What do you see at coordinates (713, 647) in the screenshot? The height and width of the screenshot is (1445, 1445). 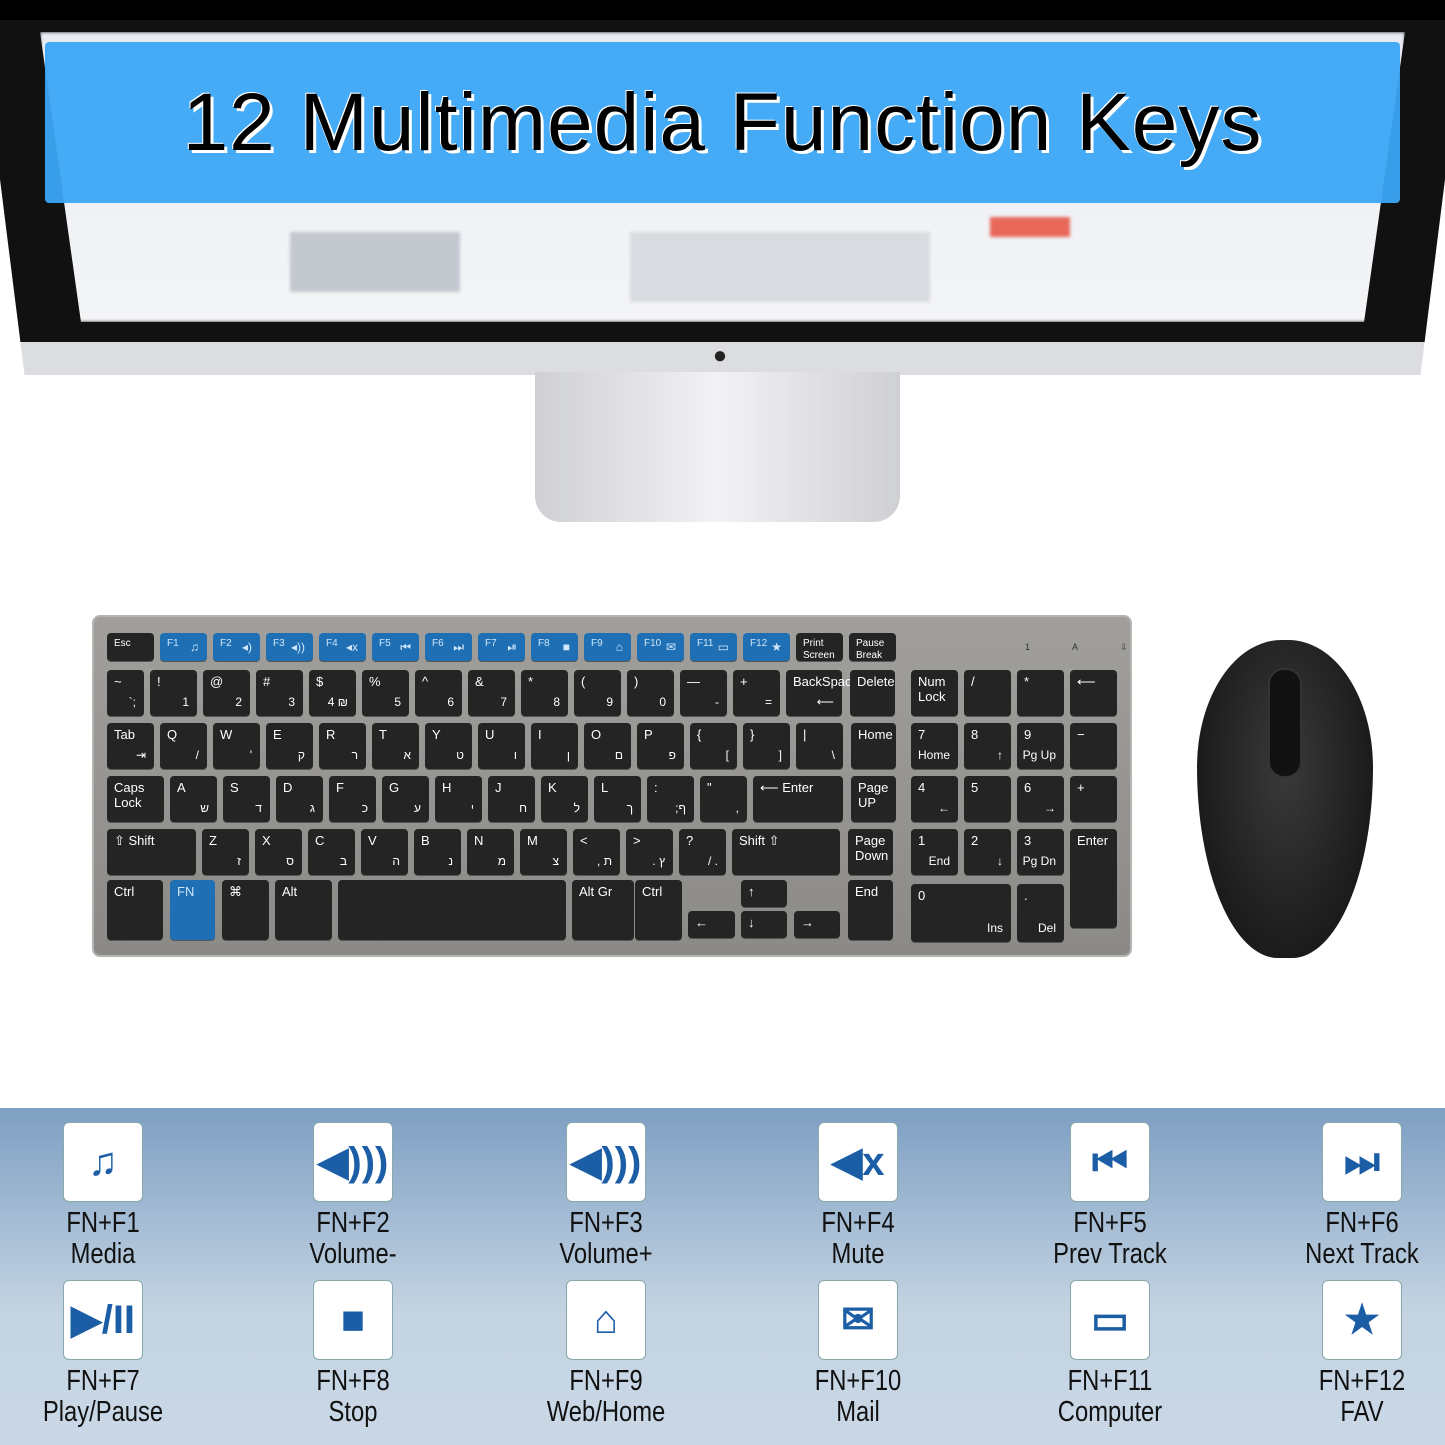 I see `key-f11: F11 ▭` at bounding box center [713, 647].